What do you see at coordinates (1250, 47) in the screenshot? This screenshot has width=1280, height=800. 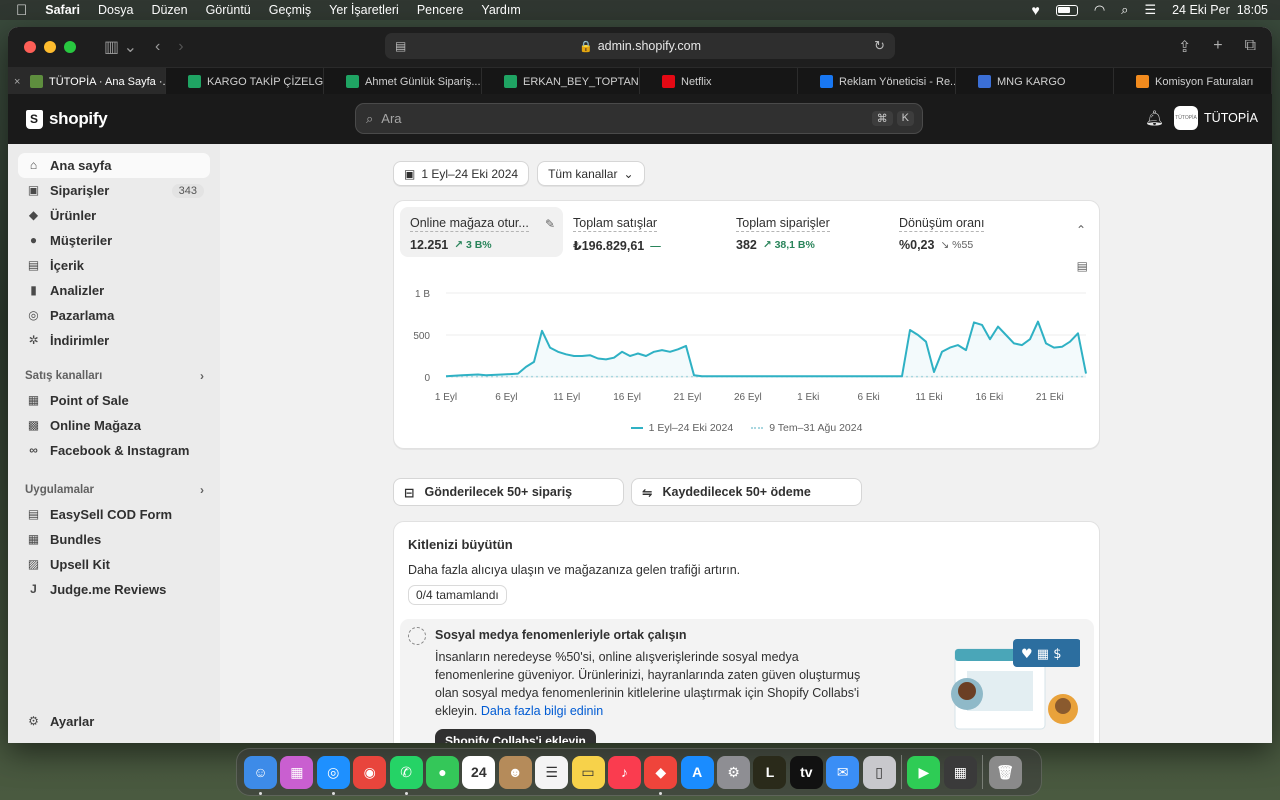 I see `tab-overview-icon: ⧉` at bounding box center [1250, 47].